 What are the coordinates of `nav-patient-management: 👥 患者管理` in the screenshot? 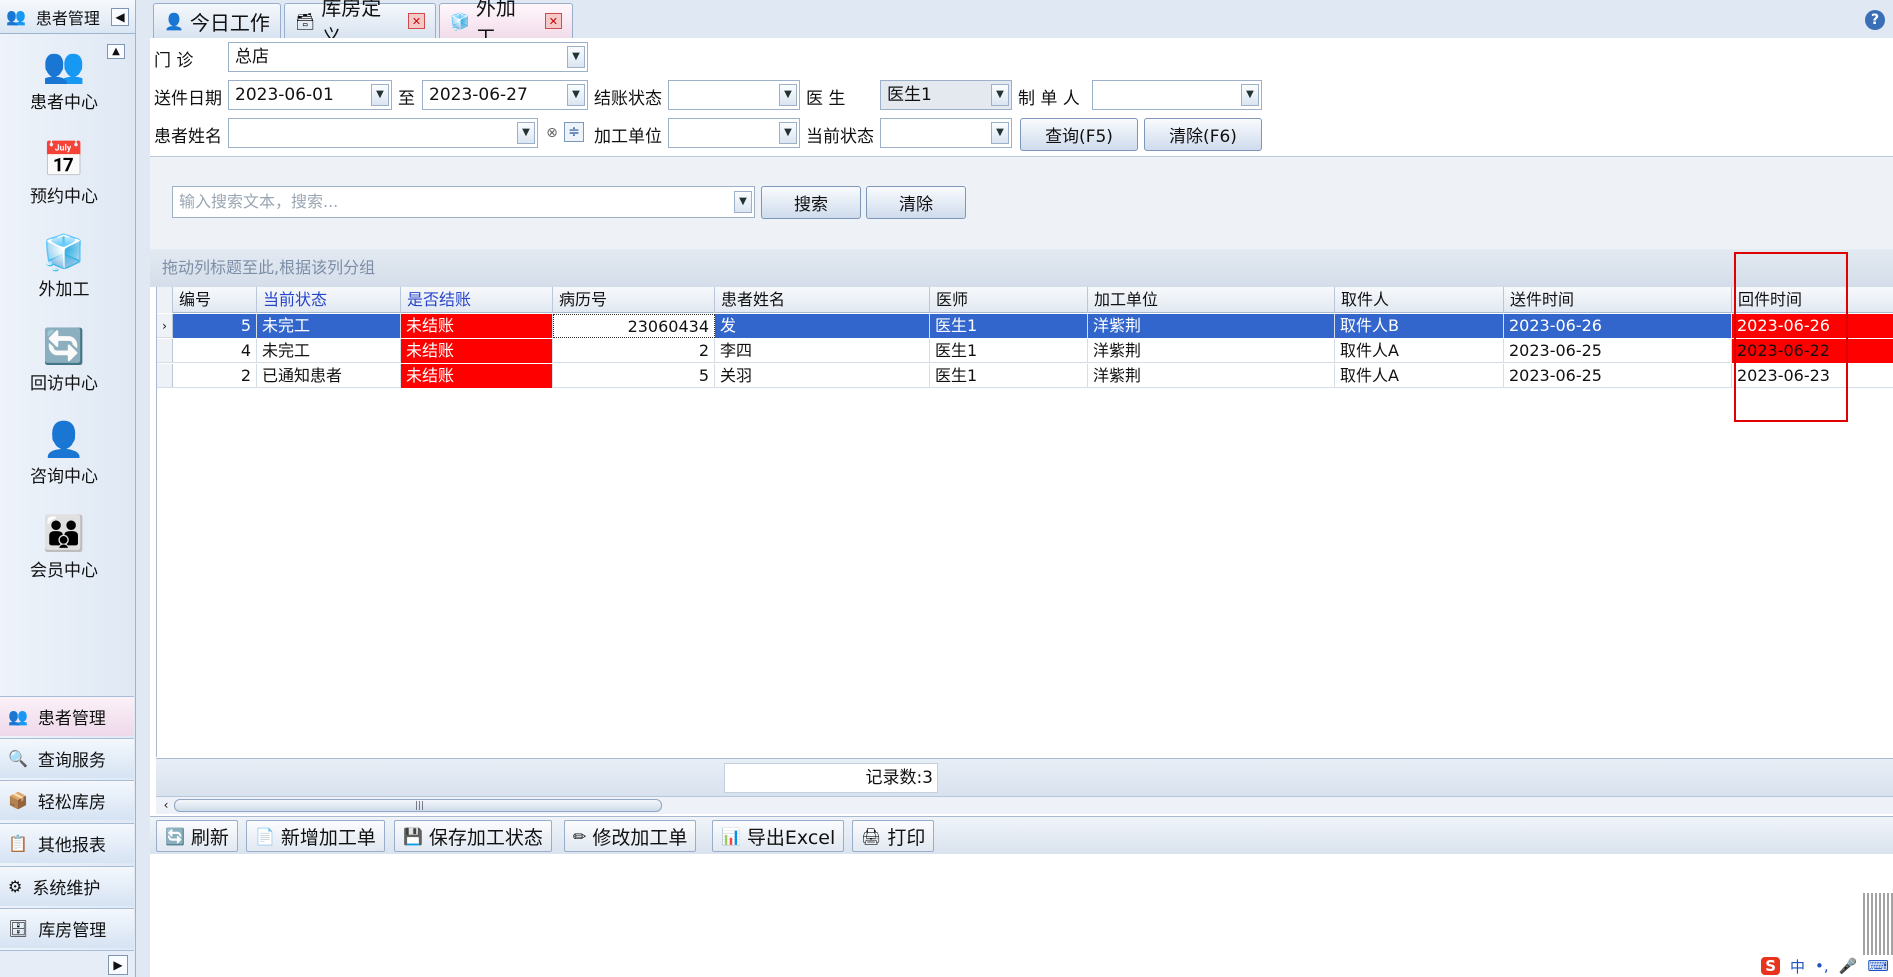 It's located at (67, 716).